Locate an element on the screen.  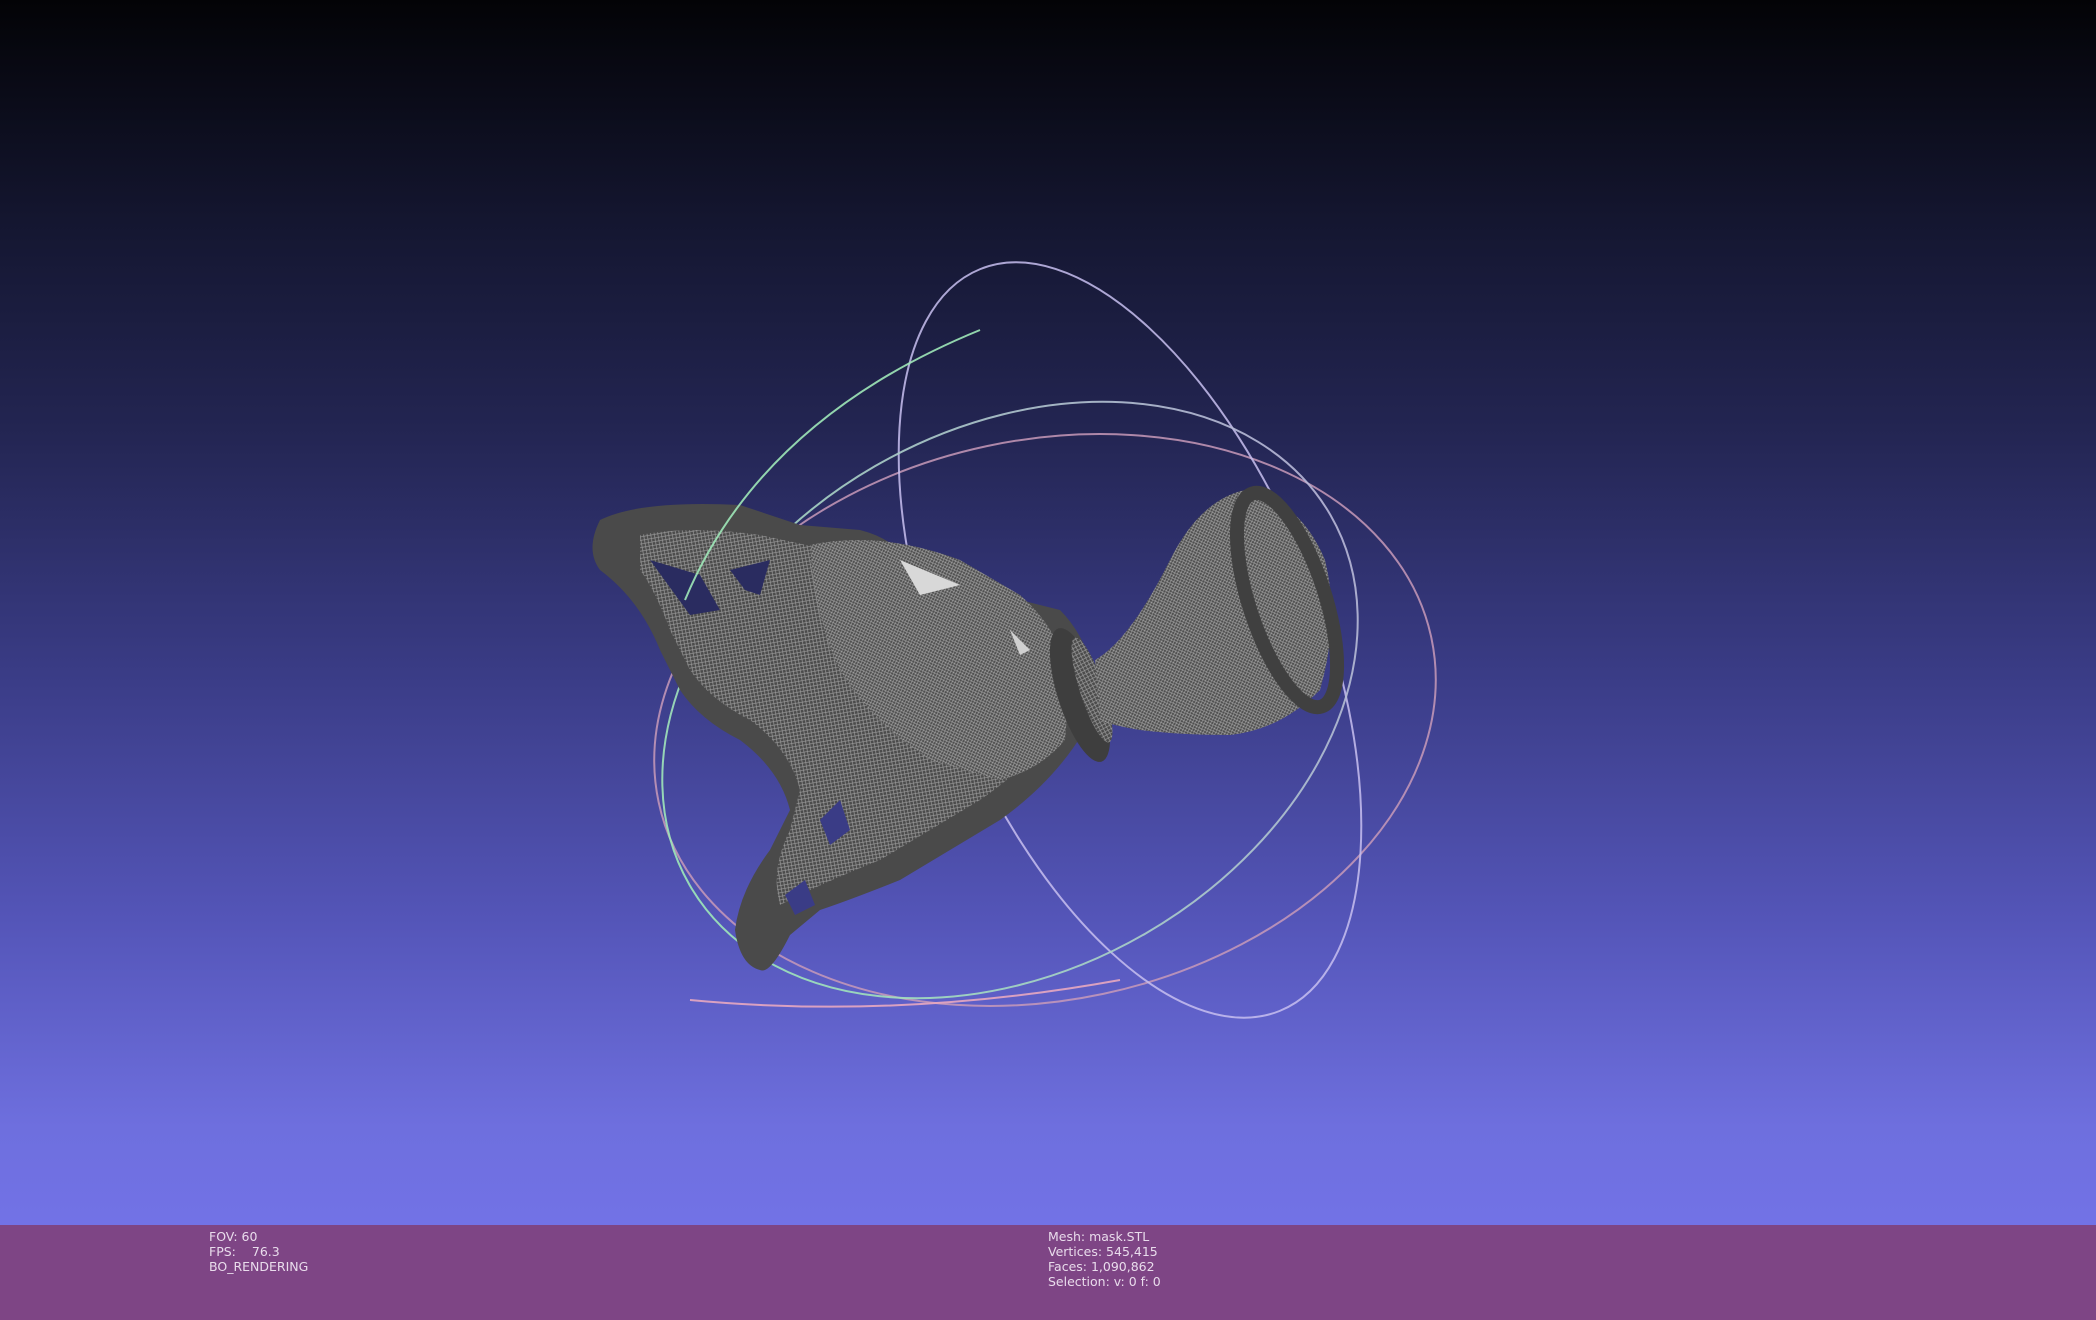
mesh-name: Mesh: mask.STL is located at coordinates (1099, 1236).